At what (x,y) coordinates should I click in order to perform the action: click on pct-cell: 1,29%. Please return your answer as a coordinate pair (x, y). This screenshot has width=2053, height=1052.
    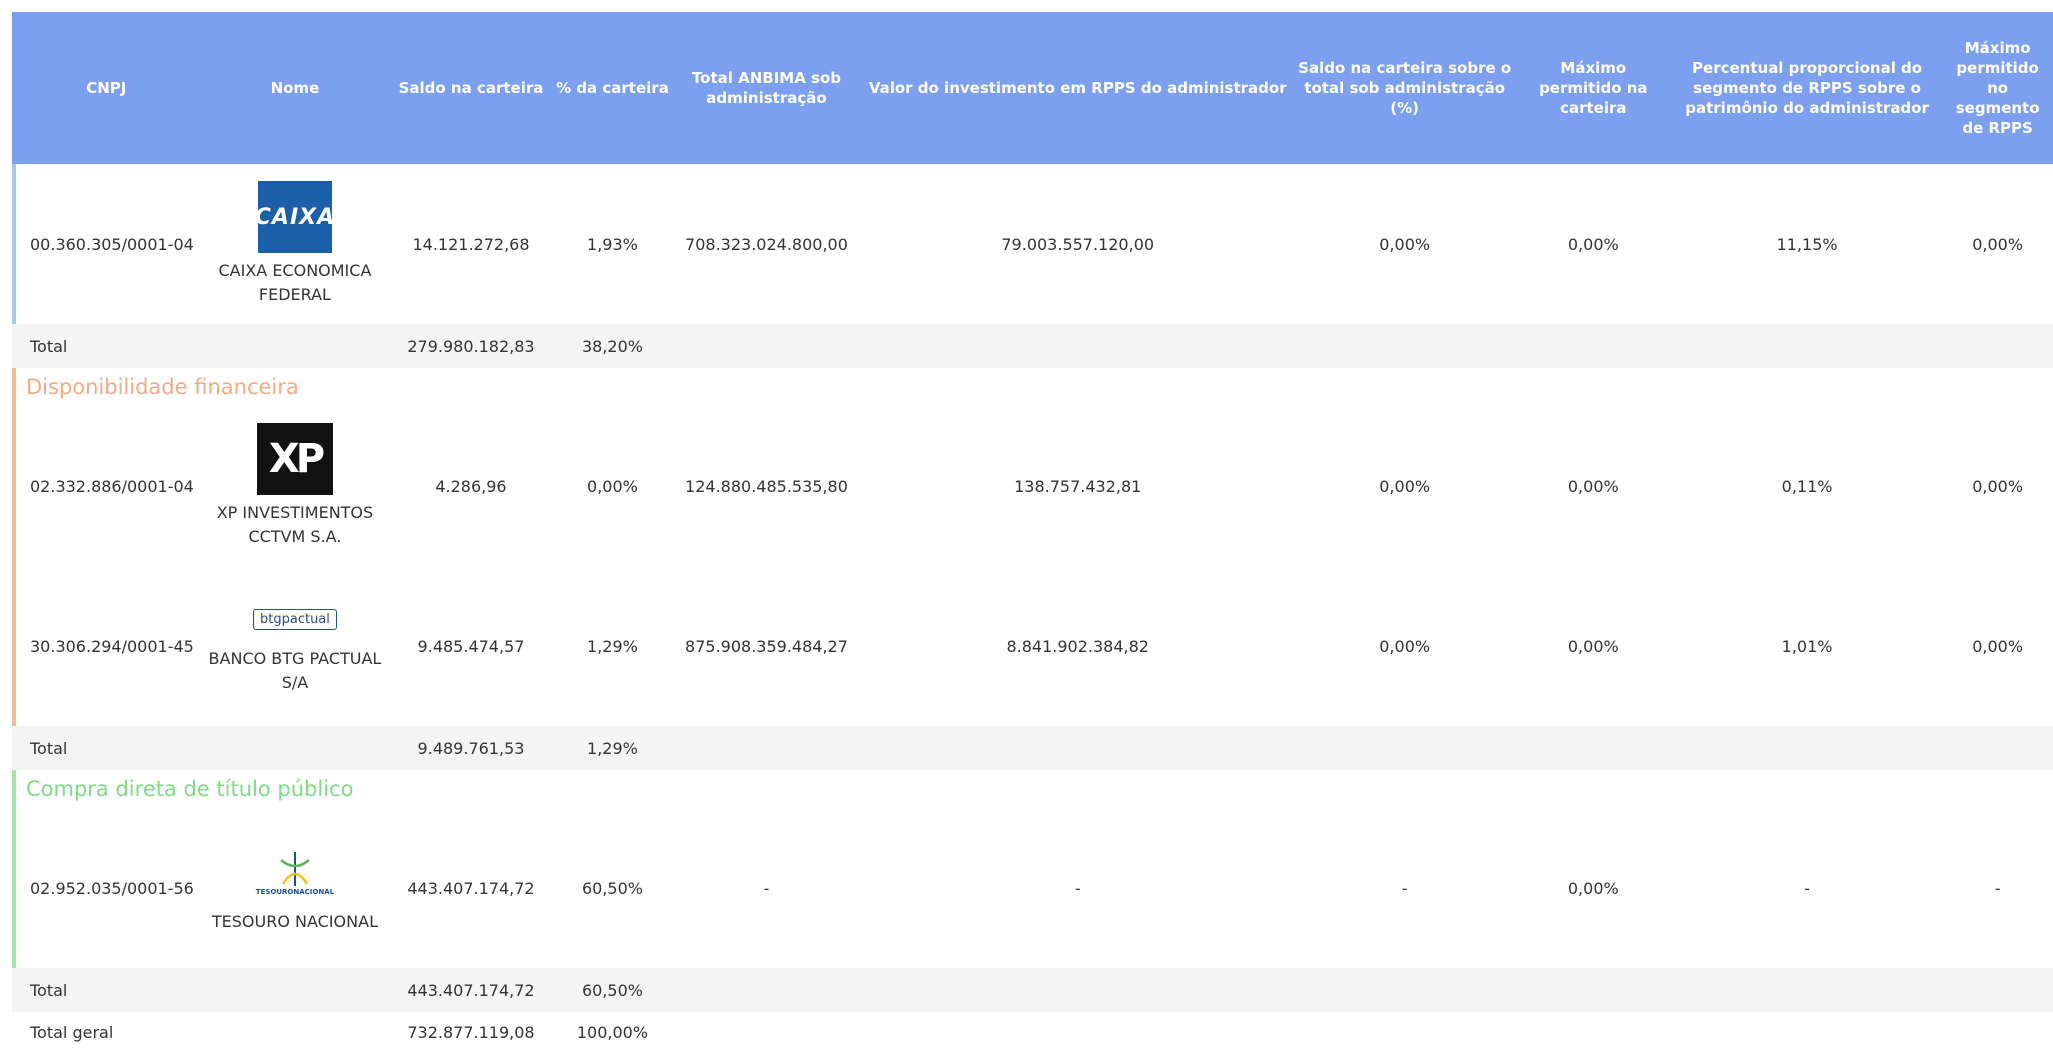
    Looking at the image, I should click on (612, 646).